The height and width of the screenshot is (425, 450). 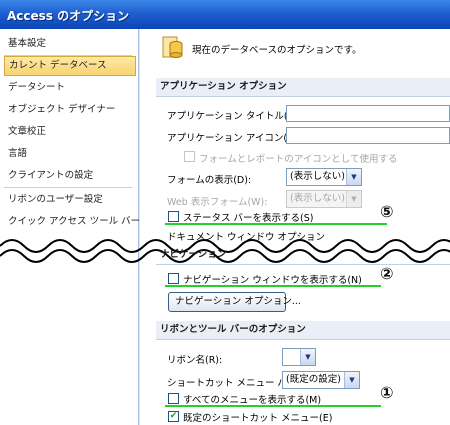 What do you see at coordinates (387, 392) in the screenshot?
I see `annotation-mark-1: ①` at bounding box center [387, 392].